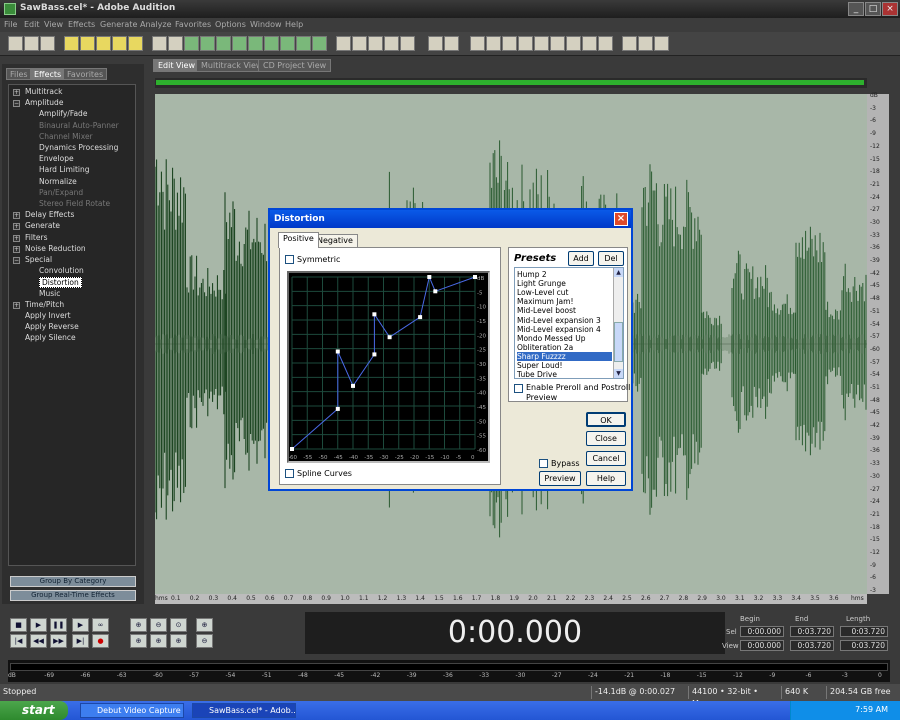 The height and width of the screenshot is (720, 900). What do you see at coordinates (56, 158) in the screenshot?
I see `tree-item: Envelope` at bounding box center [56, 158].